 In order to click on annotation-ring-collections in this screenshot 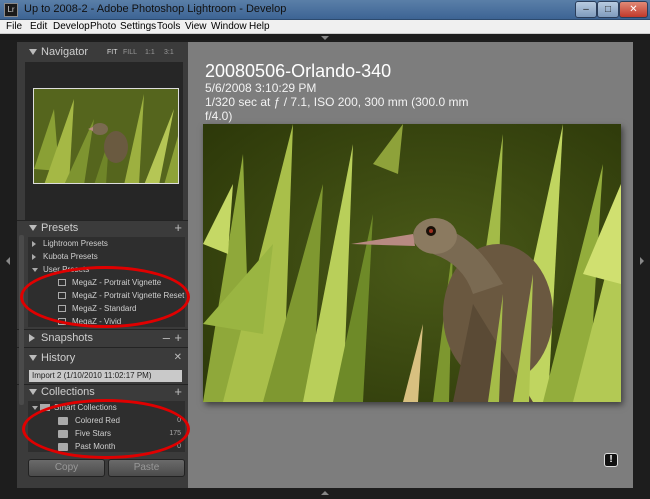, I will do `click(106, 429)`.